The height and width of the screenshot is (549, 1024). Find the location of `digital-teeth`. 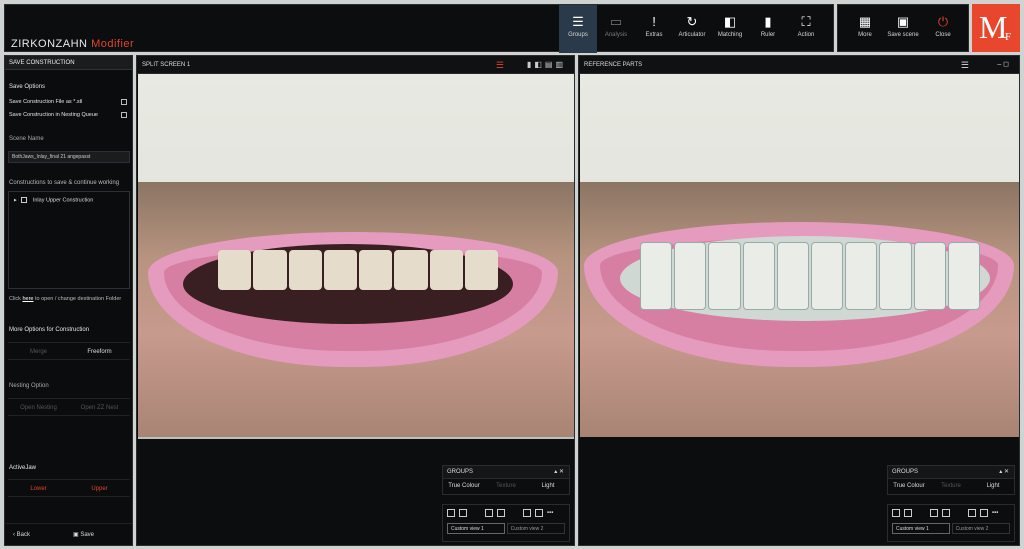

digital-teeth is located at coordinates (810, 276).